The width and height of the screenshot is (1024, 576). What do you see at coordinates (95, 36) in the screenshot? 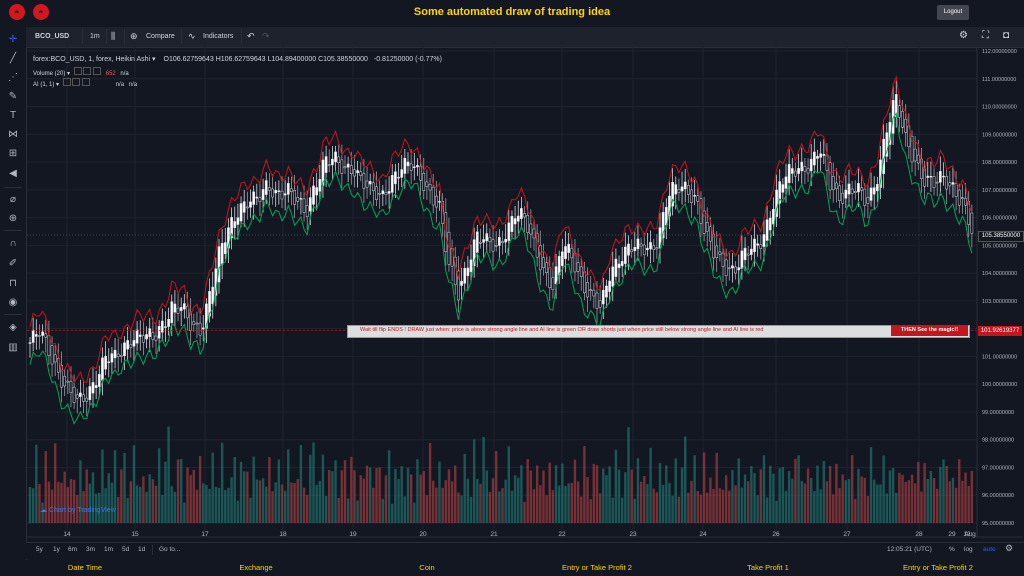
I see `interval-button: 1m` at bounding box center [95, 36].